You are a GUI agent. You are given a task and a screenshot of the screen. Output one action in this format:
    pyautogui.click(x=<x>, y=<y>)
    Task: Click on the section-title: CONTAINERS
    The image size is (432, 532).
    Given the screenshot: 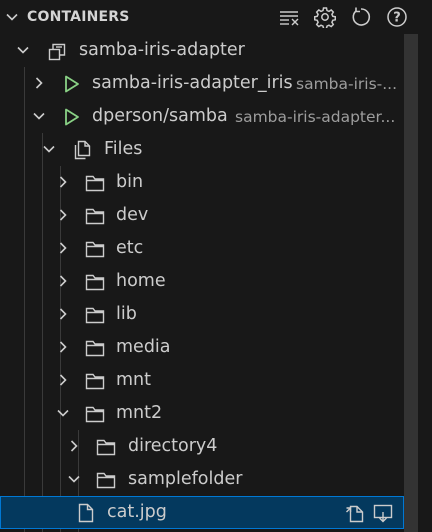 What is the action you would take?
    pyautogui.click(x=78, y=17)
    